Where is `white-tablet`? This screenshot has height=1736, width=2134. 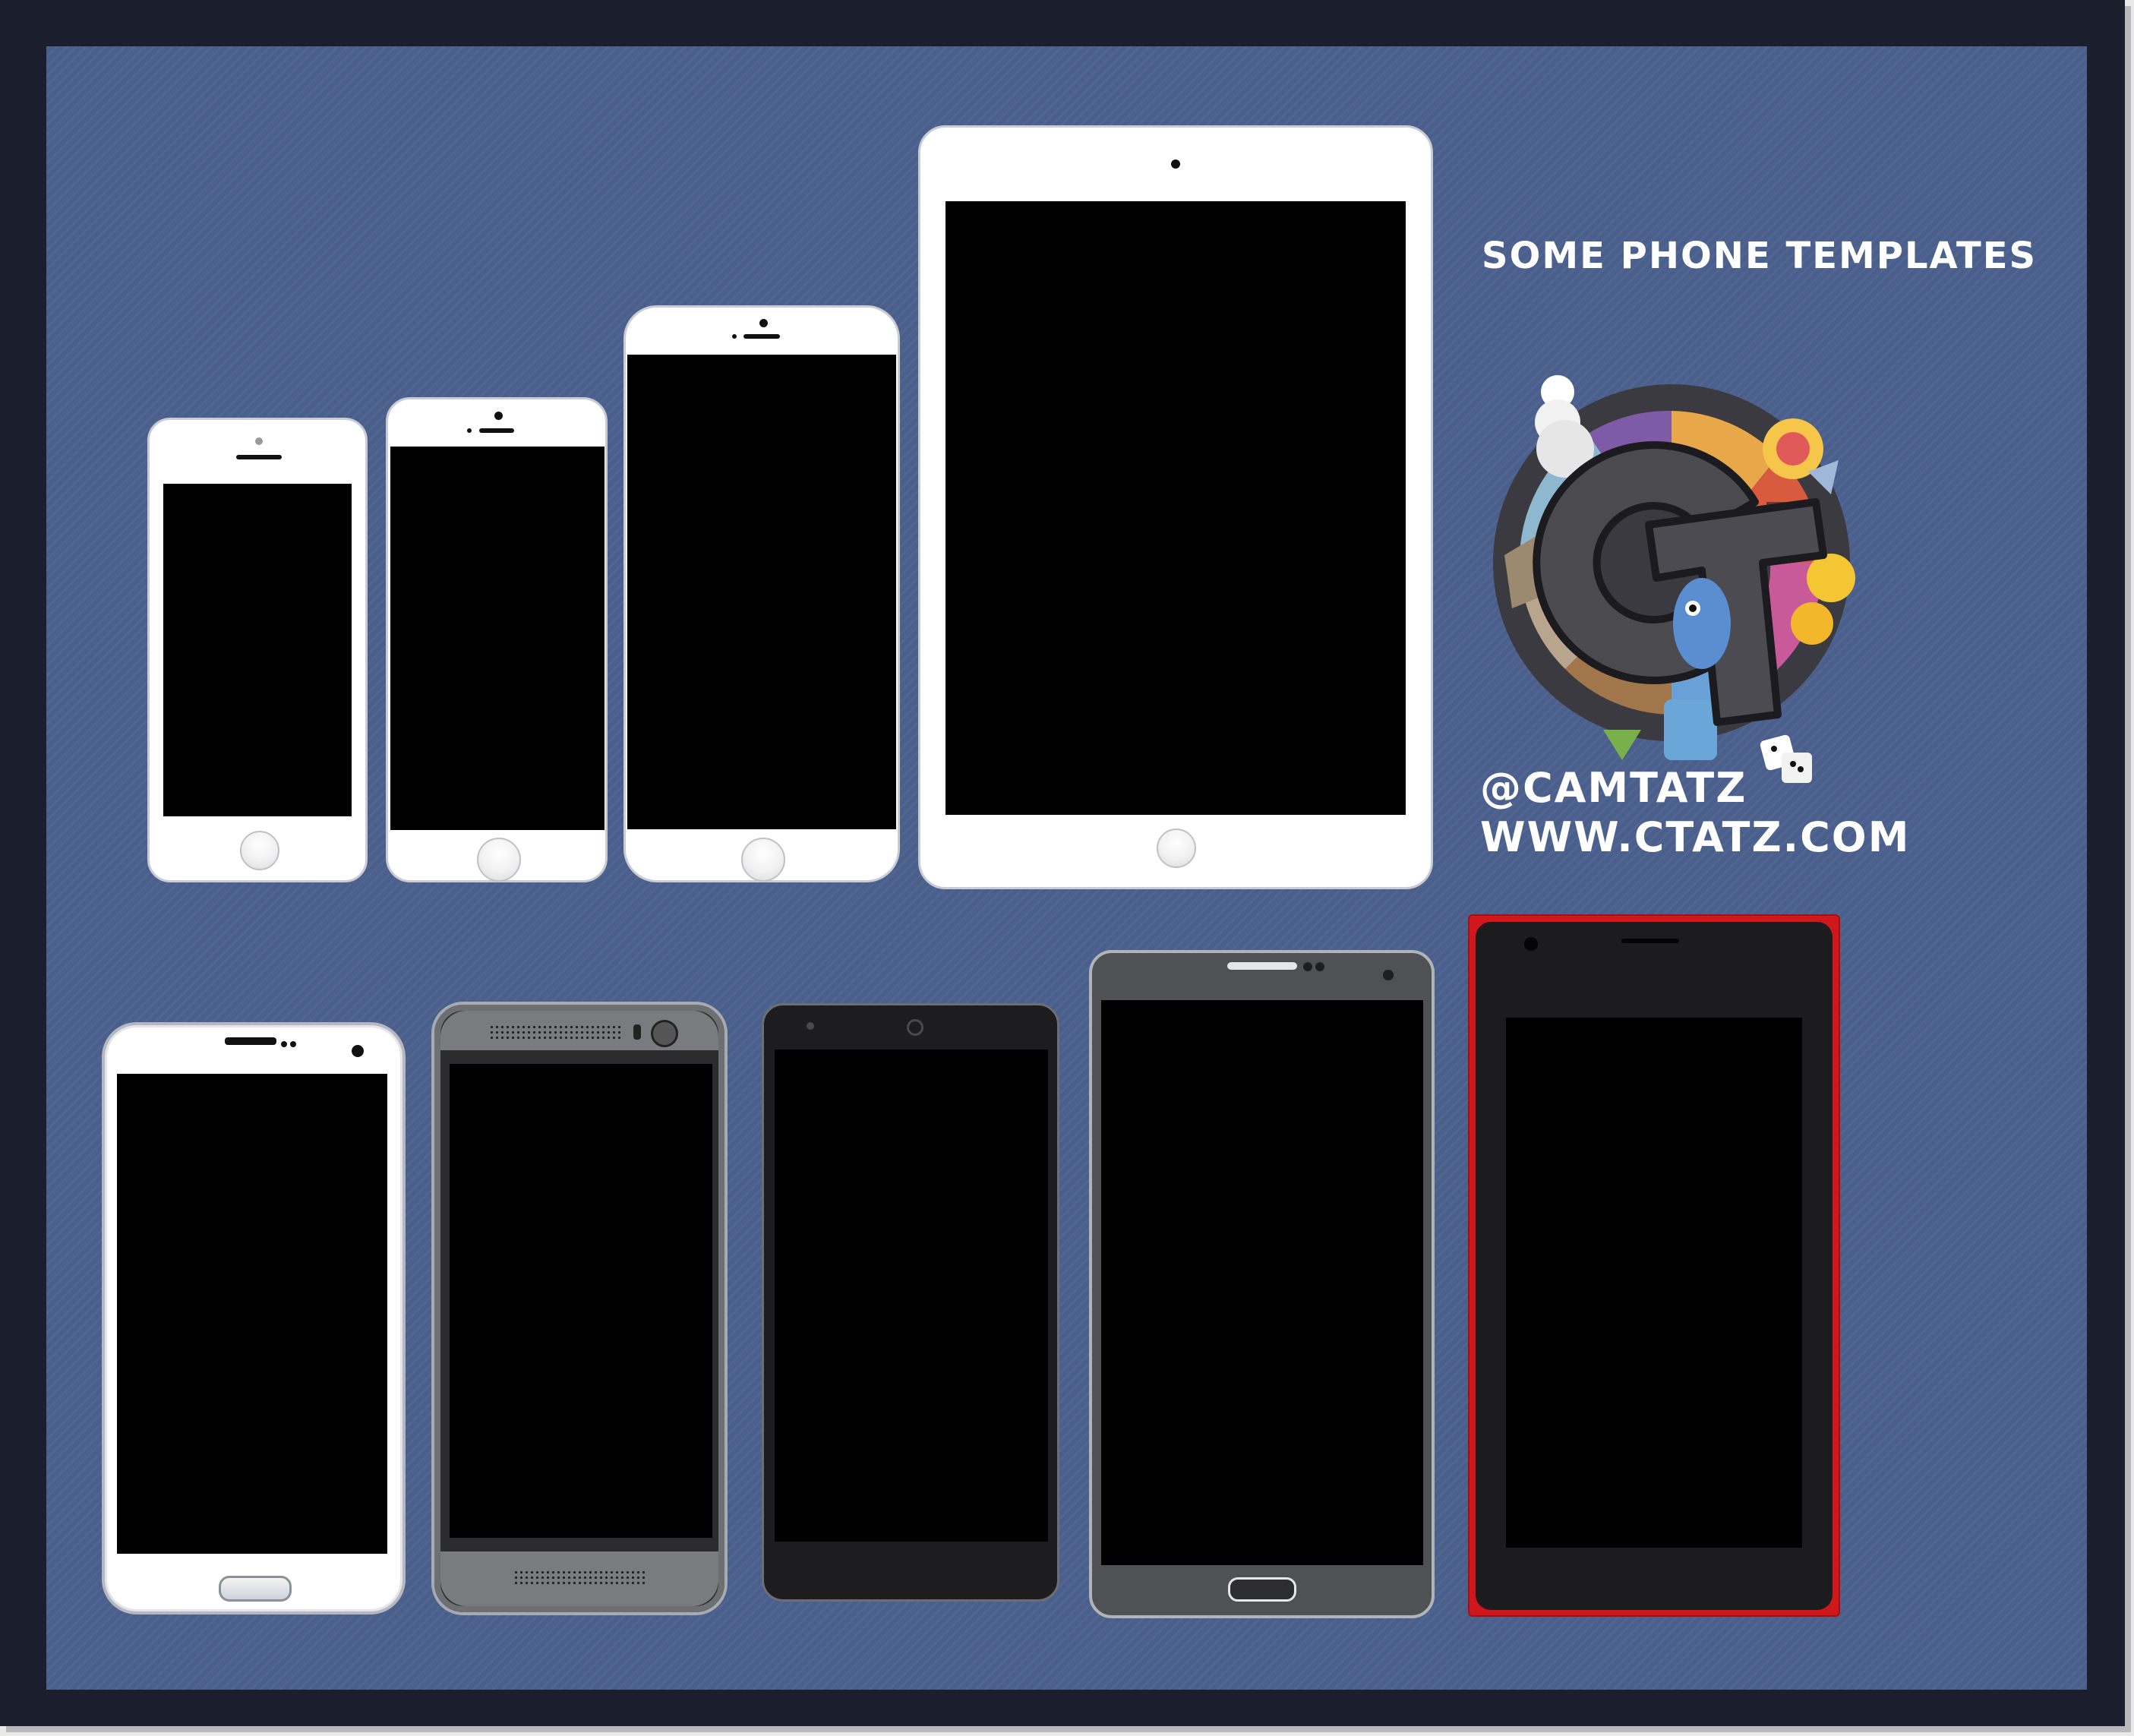 white-tablet is located at coordinates (1175, 507).